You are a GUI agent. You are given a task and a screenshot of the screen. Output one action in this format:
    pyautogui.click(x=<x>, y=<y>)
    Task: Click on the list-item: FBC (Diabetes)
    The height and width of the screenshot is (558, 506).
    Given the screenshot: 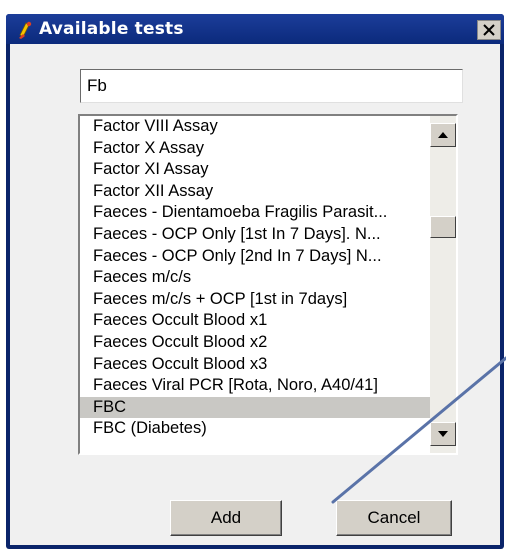 What is the action you would take?
    pyautogui.click(x=255, y=429)
    